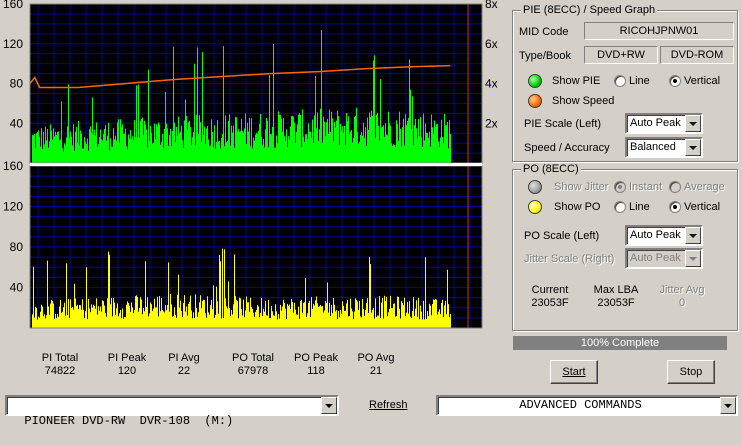  I want to click on pie-scale-select: Auto Peak, so click(664, 123).